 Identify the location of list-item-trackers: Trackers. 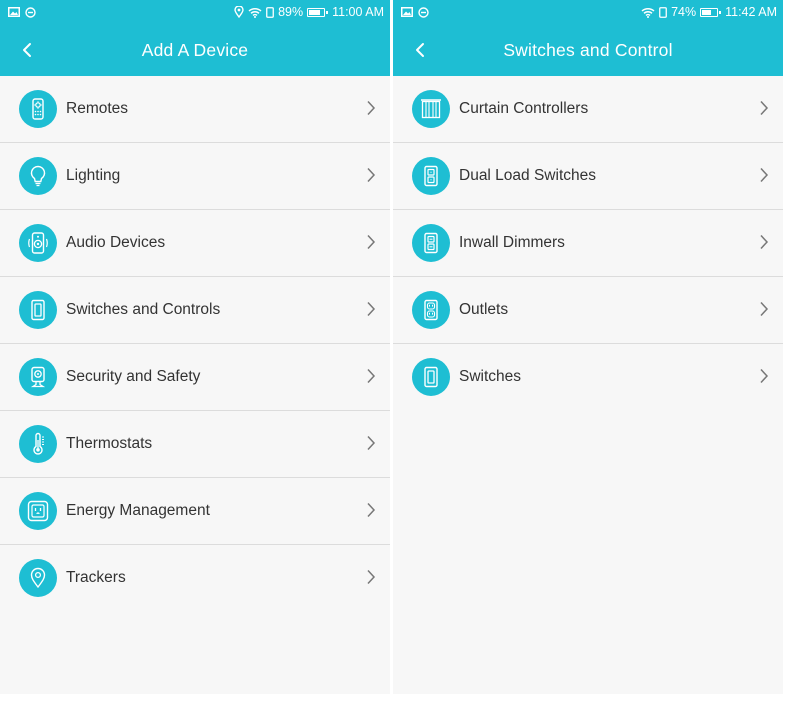
(195, 578).